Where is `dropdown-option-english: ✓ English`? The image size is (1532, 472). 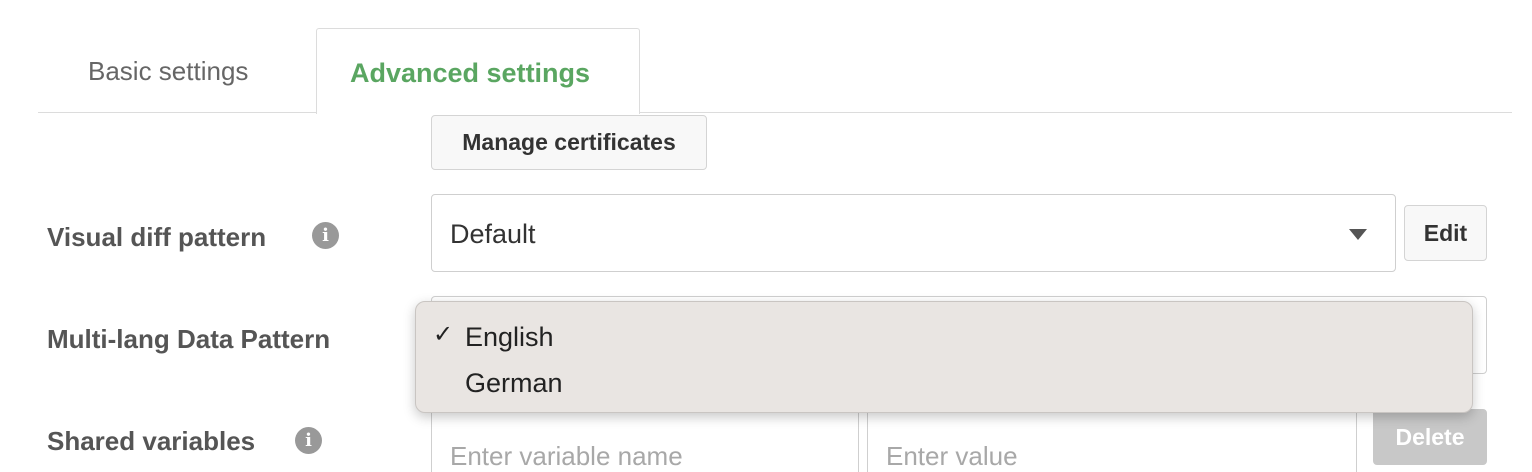 dropdown-option-english: ✓ English is located at coordinates (944, 338).